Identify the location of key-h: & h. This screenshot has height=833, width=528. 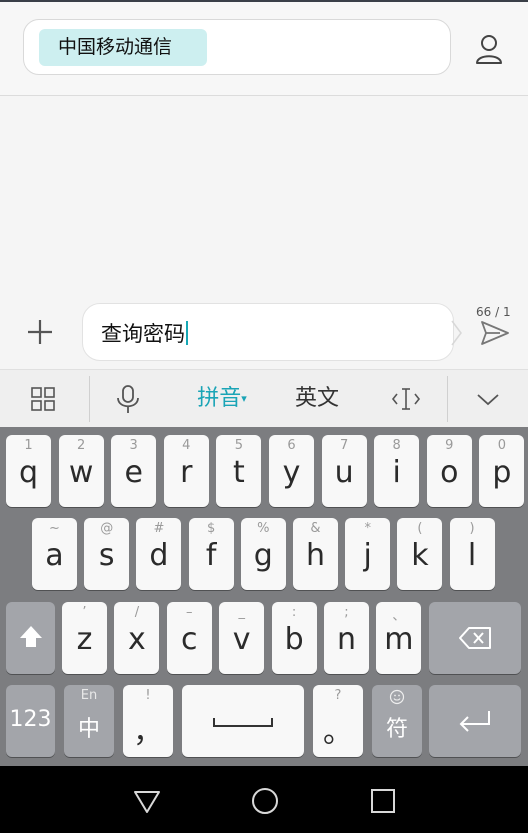
(315, 554).